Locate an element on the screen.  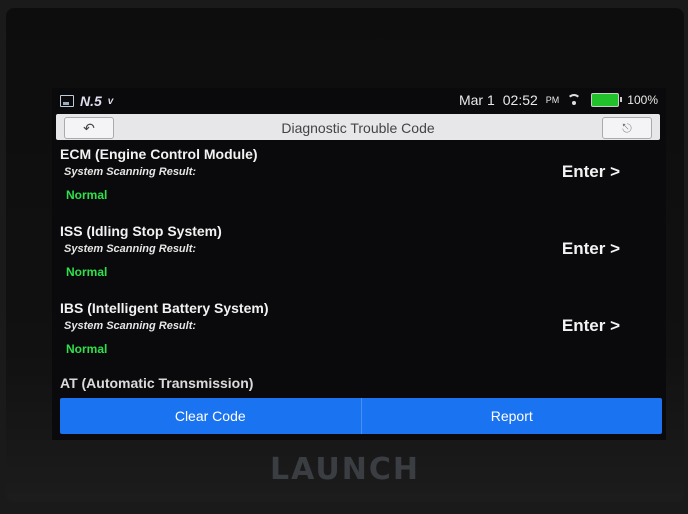
status-right: Mar 1 02:52 PM 100% is located at coordinates (558, 100).